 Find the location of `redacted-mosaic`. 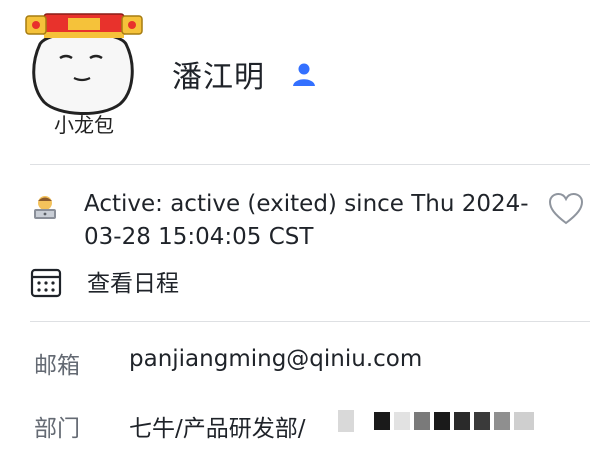

redacted-mosaic is located at coordinates (436, 421).